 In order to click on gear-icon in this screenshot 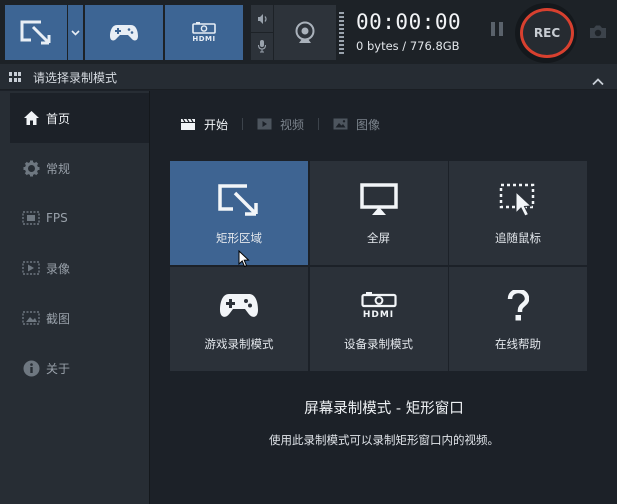, I will do `click(31, 168)`.